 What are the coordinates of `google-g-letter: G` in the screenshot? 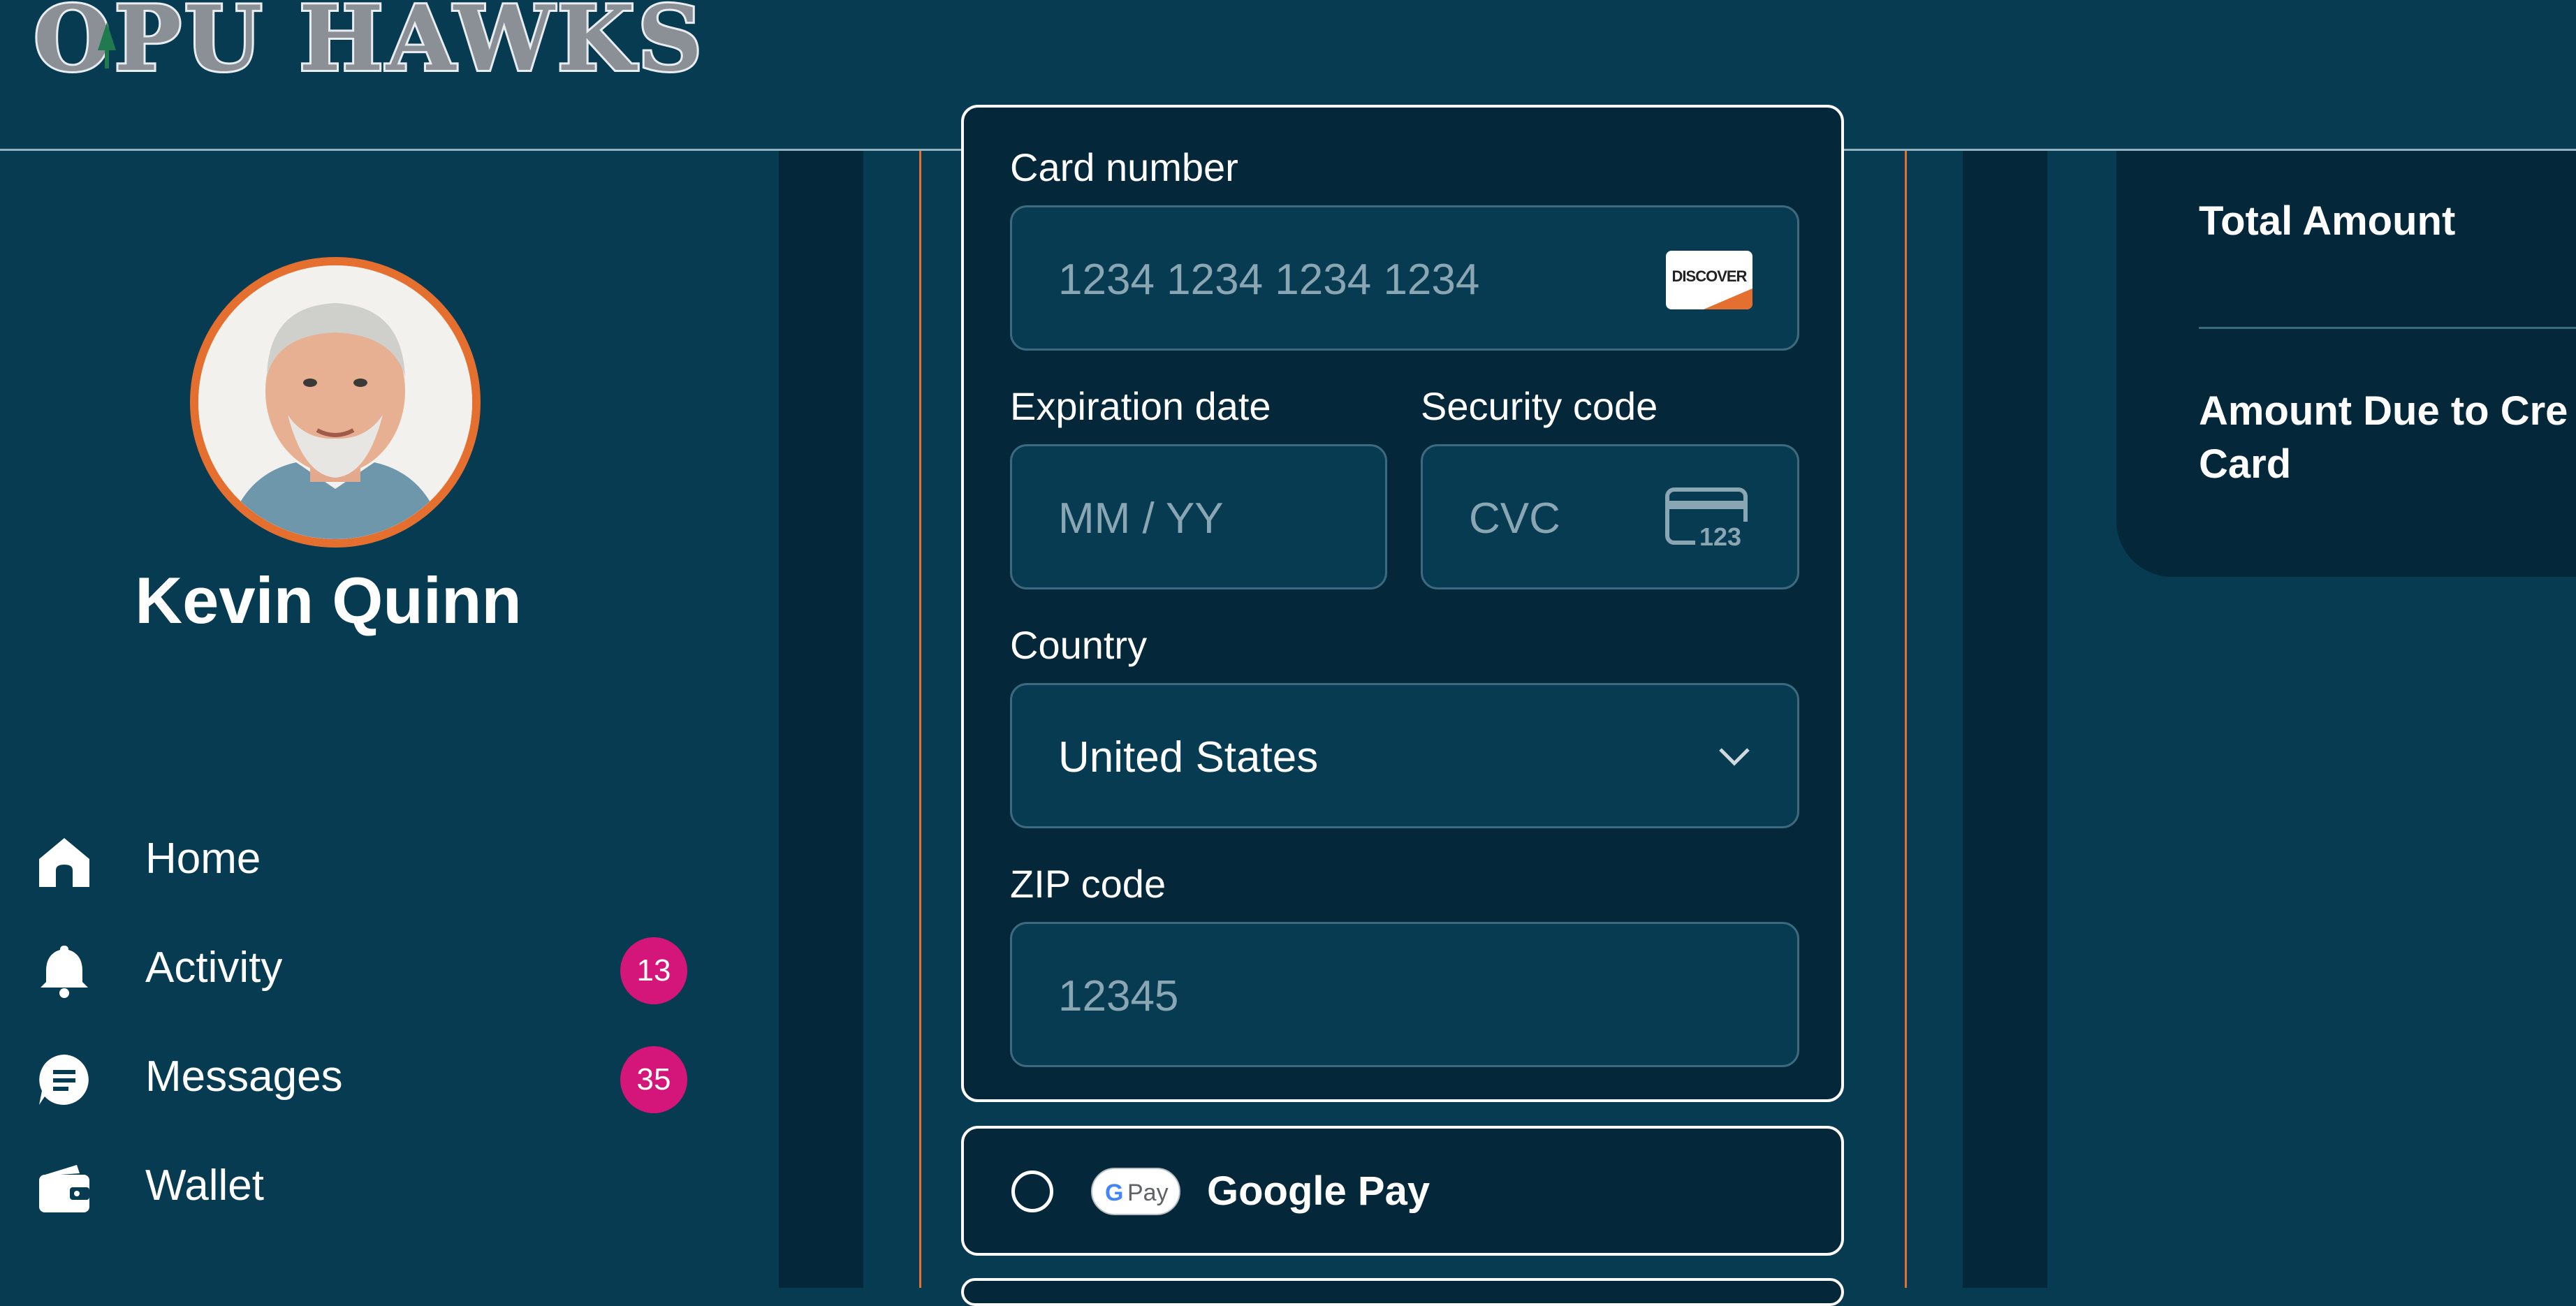 It's located at (1114, 1193).